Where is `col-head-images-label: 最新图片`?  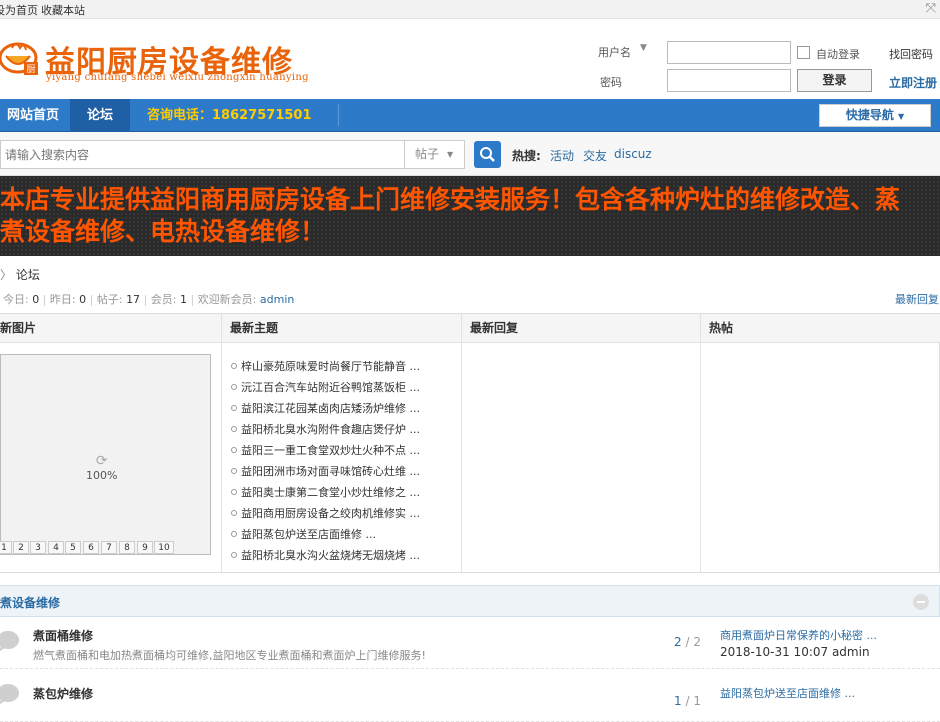 col-head-images-label: 最新图片 is located at coordinates (18, 328).